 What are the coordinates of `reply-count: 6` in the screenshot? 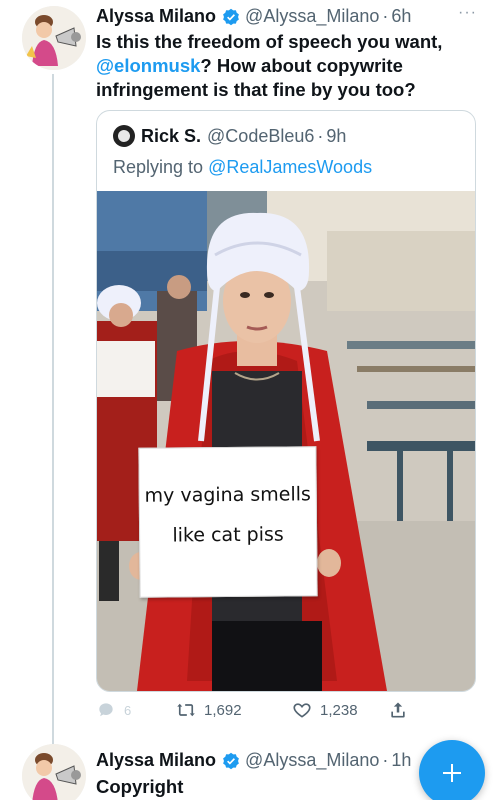 It's located at (128, 710).